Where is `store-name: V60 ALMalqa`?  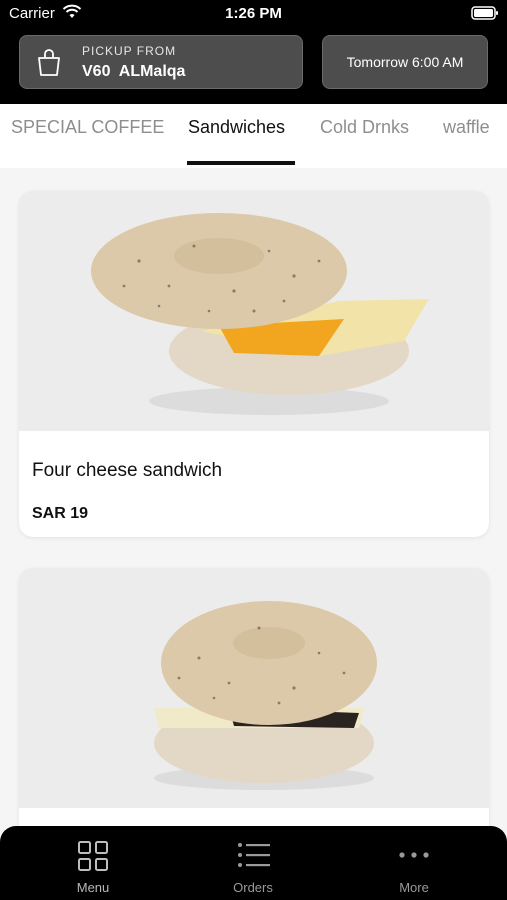 store-name: V60 ALMalqa is located at coordinates (134, 71).